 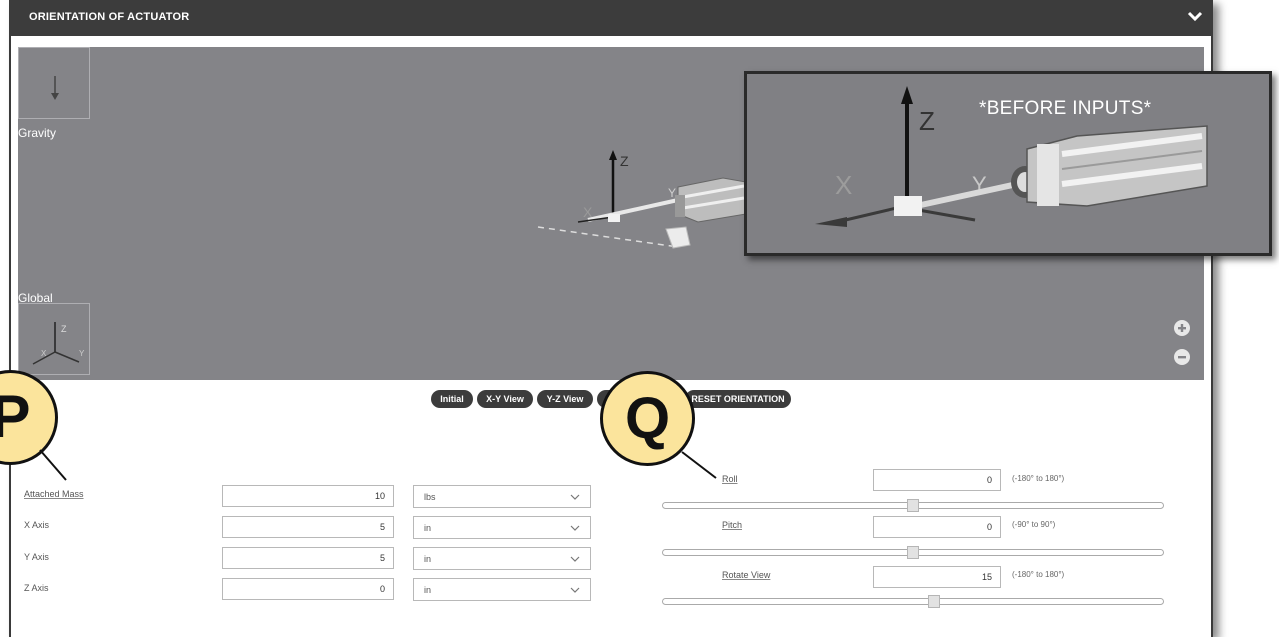 What do you see at coordinates (730, 479) in the screenshot?
I see `roll-label: Roll` at bounding box center [730, 479].